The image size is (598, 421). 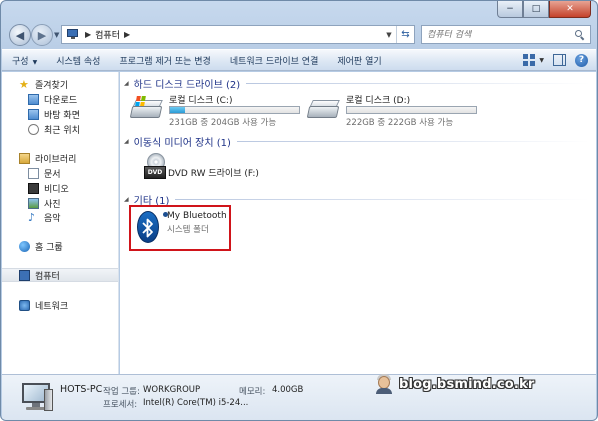 I want to click on drive-d: 로컬 디스크 (D:) 222GB 중 222GB 사용 가능, so click(x=393, y=110).